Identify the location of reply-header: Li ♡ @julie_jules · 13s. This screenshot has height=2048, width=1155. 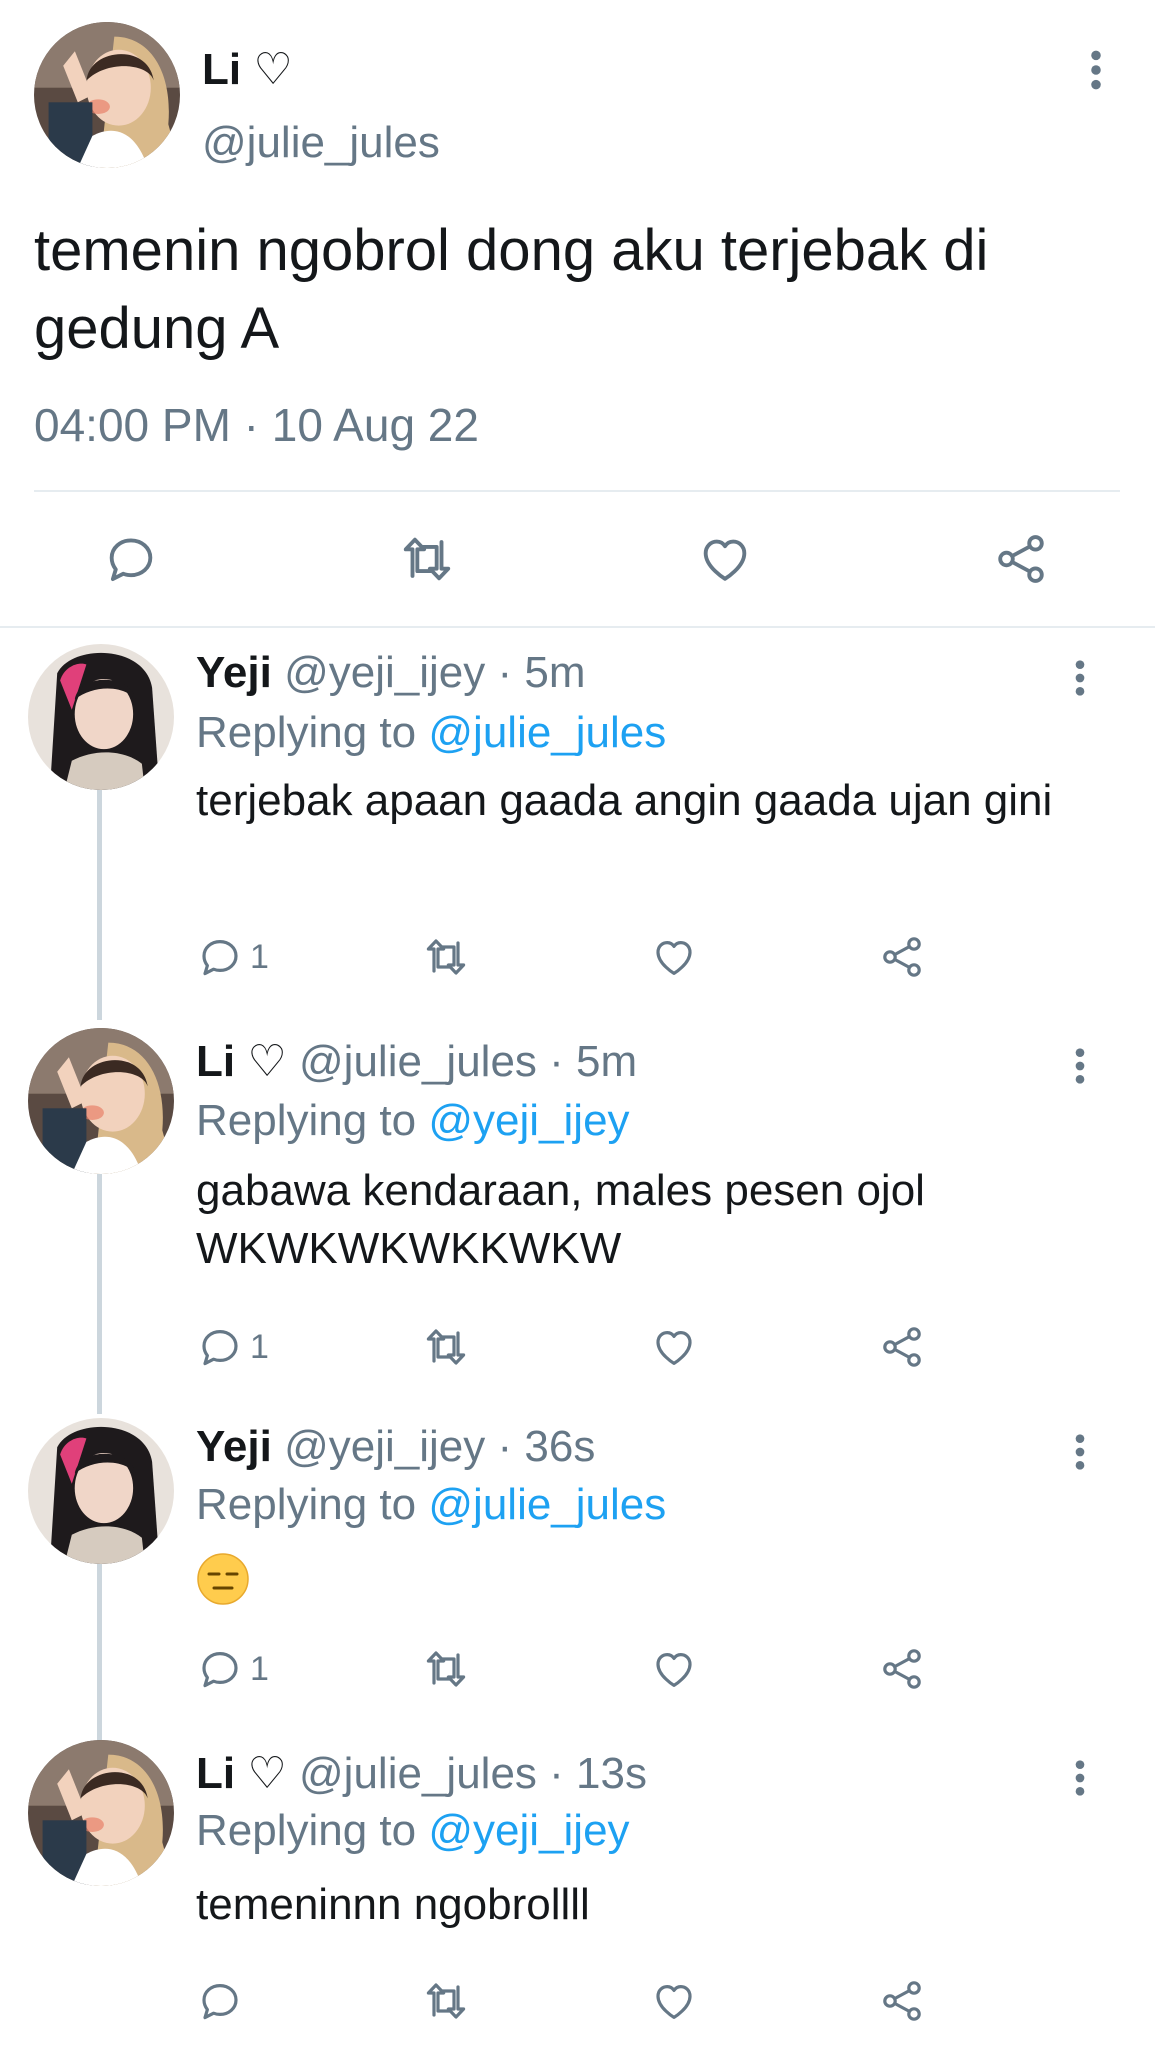
(421, 1773).